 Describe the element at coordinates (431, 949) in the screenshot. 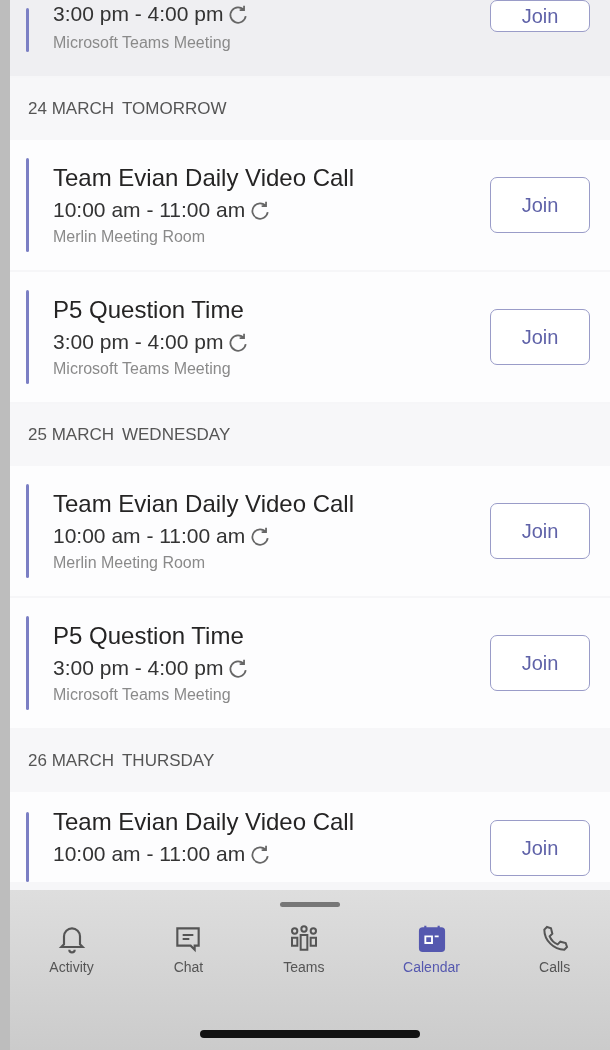

I see `tab: Calendar` at that location.